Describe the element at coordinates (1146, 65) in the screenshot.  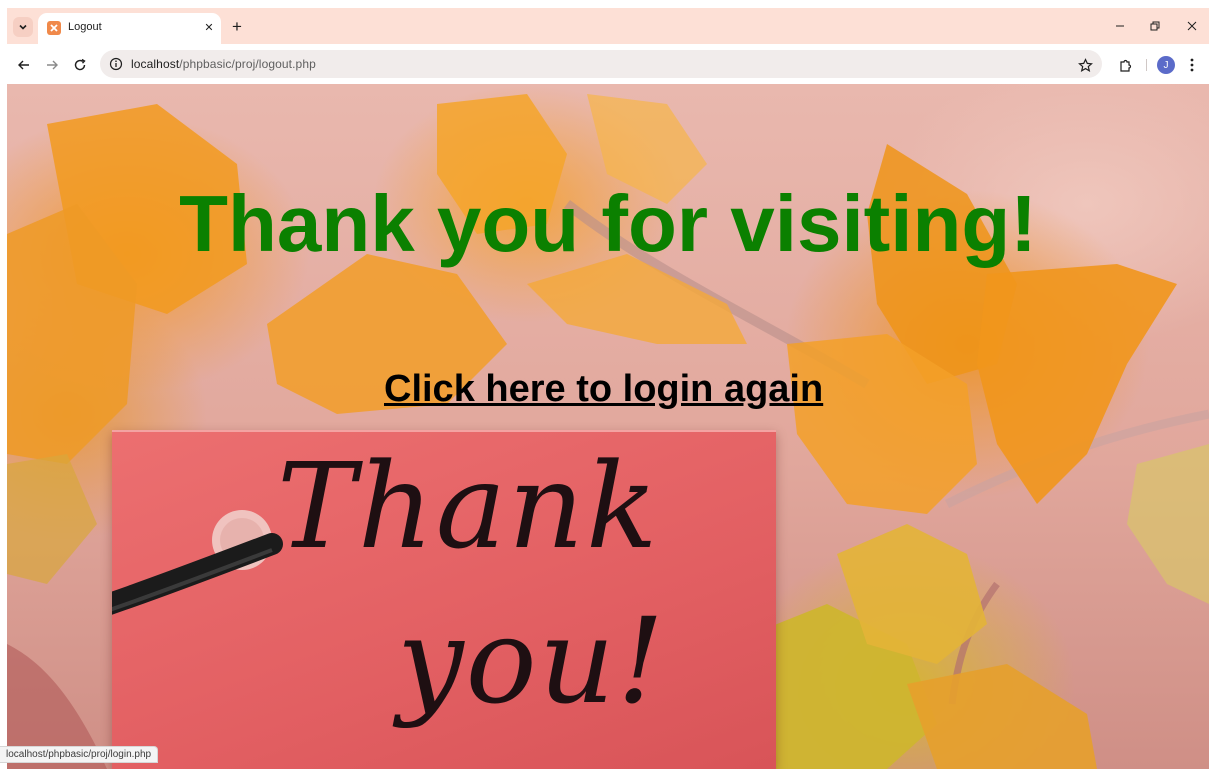
I see `toolbar-separator` at that location.